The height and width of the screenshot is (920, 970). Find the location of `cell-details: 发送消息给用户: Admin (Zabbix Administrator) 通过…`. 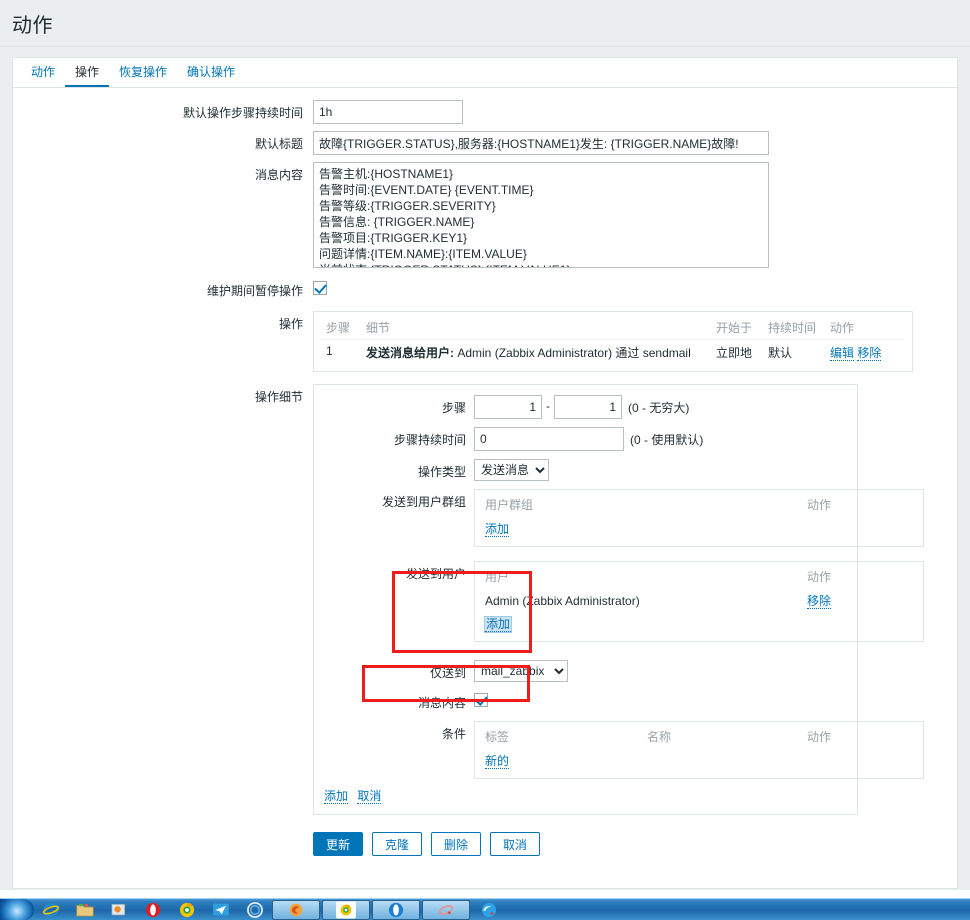

cell-details: 发送消息给用户: Admin (Zabbix Administrator) 通过… is located at coordinates (537, 352).